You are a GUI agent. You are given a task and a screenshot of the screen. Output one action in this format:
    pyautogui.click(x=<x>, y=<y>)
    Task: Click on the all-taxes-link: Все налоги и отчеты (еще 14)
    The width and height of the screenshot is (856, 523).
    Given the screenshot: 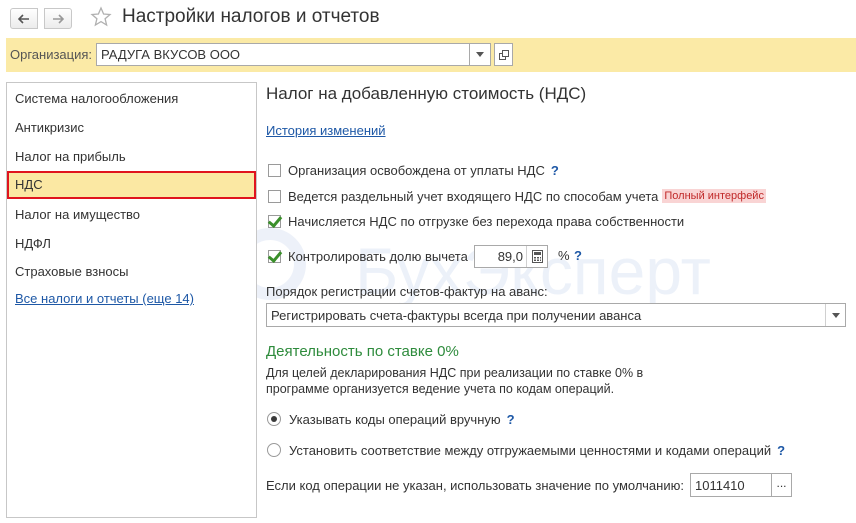 What is the action you would take?
    pyautogui.click(x=104, y=298)
    